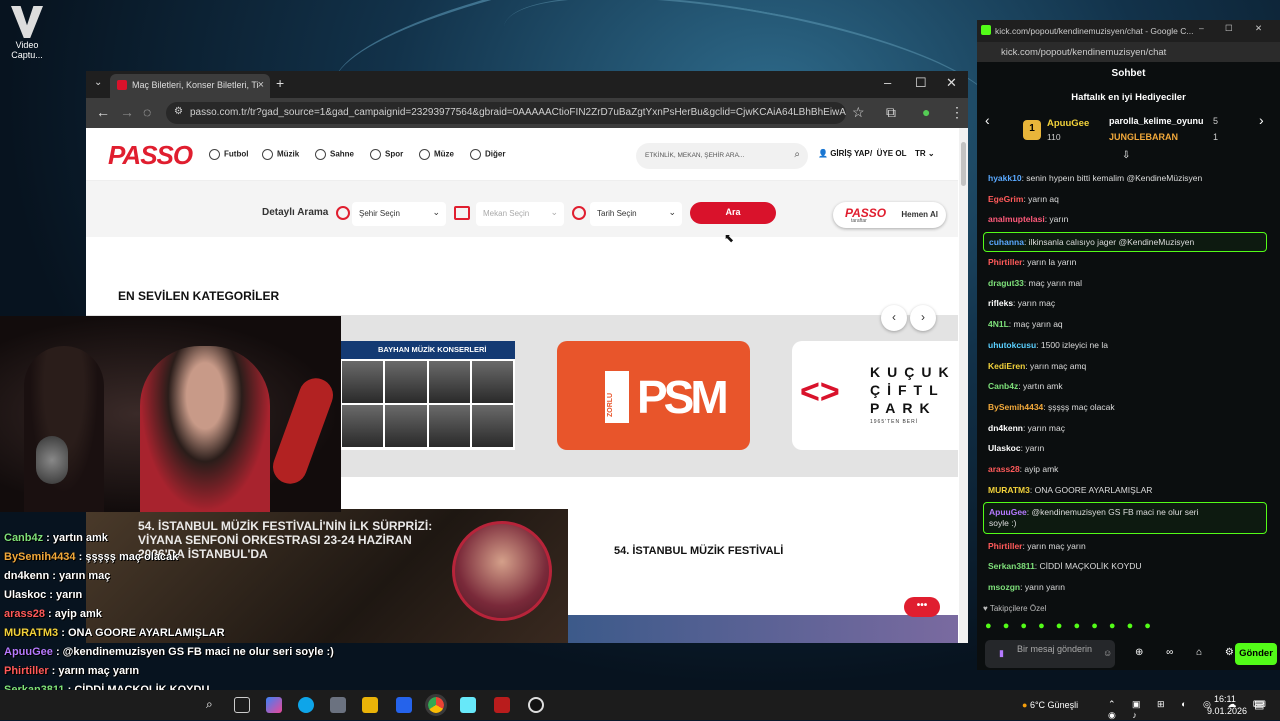 The height and width of the screenshot is (721, 1280). What do you see at coordinates (889, 215) in the screenshot?
I see `passo-taraftar-promo: PASSO taraftar Hemen Al` at bounding box center [889, 215].